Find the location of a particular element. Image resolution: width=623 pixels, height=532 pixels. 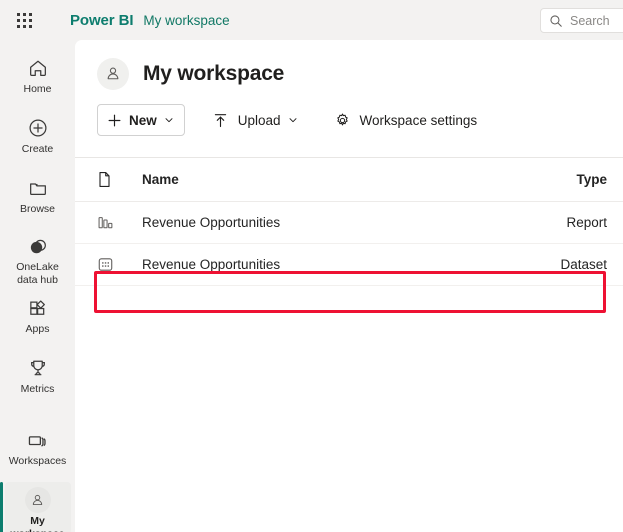

trophy-icon is located at coordinates (38, 368).